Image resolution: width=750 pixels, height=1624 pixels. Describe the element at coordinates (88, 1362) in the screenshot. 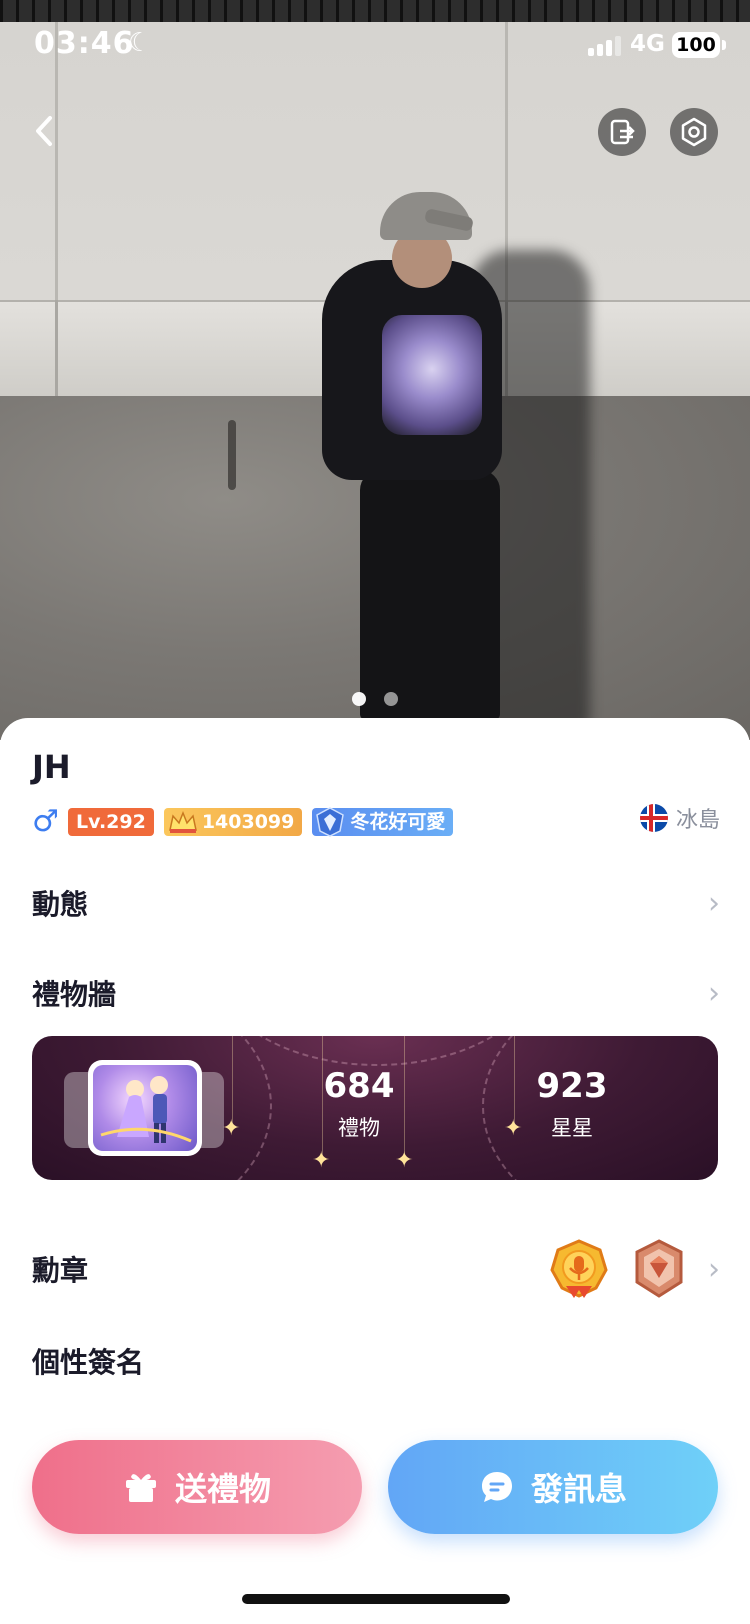

I see `signature-label: 個性簽名` at that location.